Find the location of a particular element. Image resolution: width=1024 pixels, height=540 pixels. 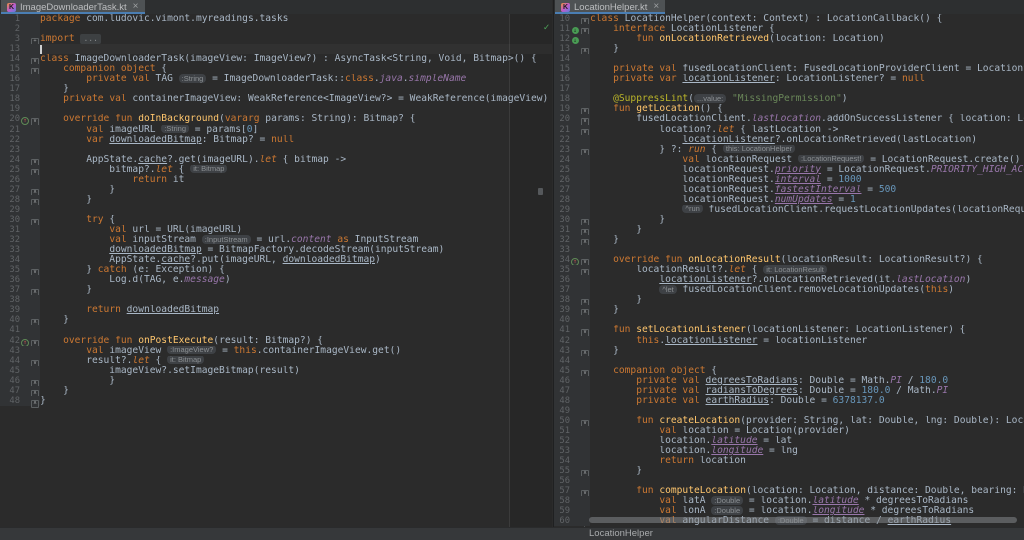

breadcrumb-item: LocationHelper is located at coordinates (621, 534).